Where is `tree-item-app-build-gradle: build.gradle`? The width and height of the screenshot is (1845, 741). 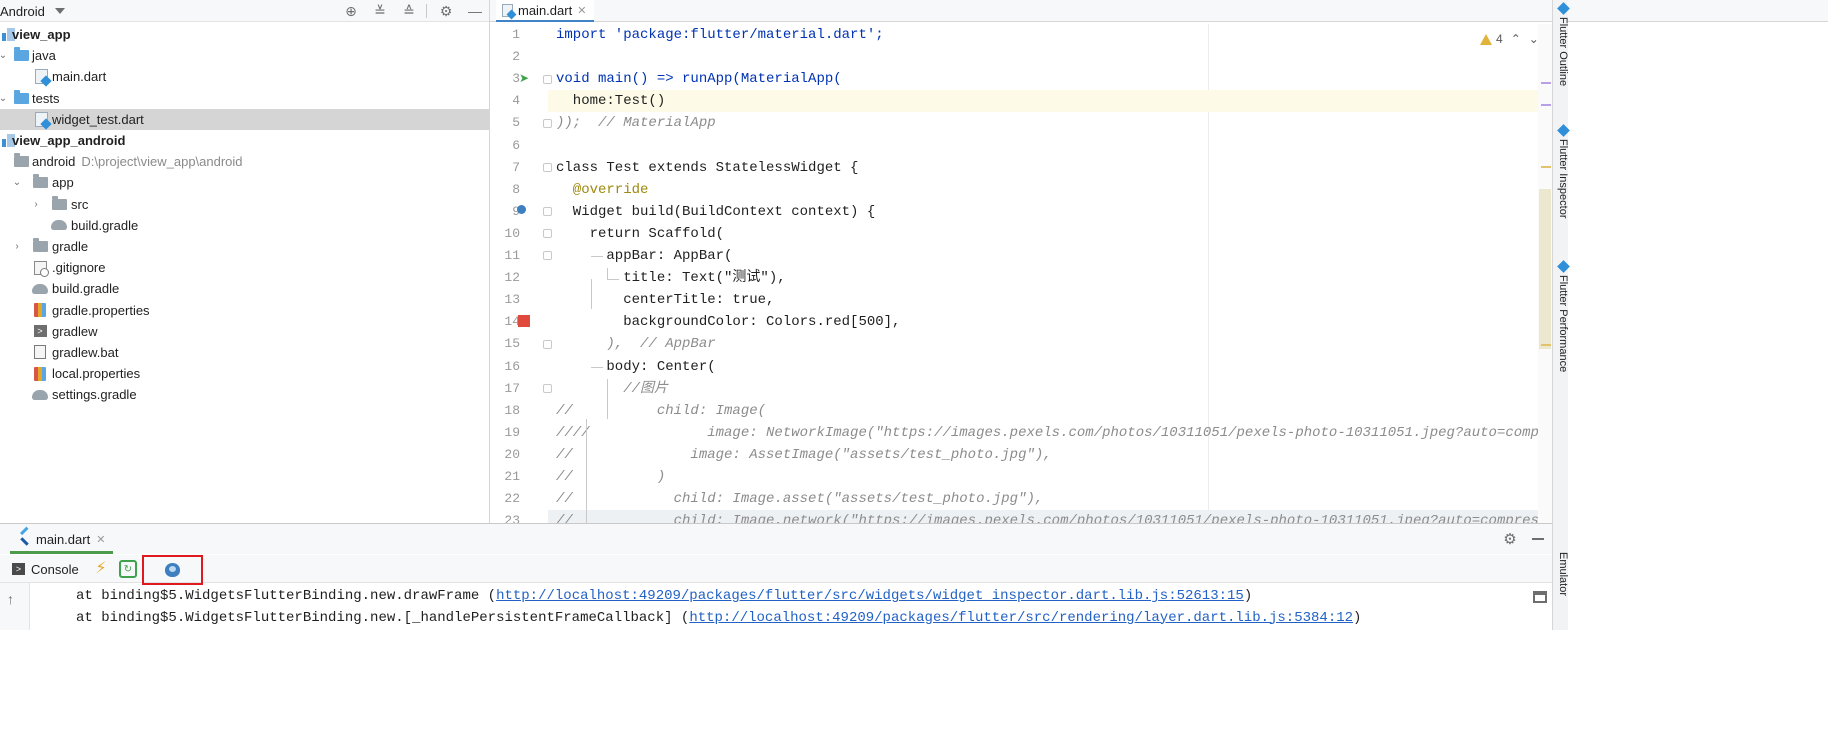
tree-item-app-build-gradle: build.gradle is located at coordinates (244, 225).